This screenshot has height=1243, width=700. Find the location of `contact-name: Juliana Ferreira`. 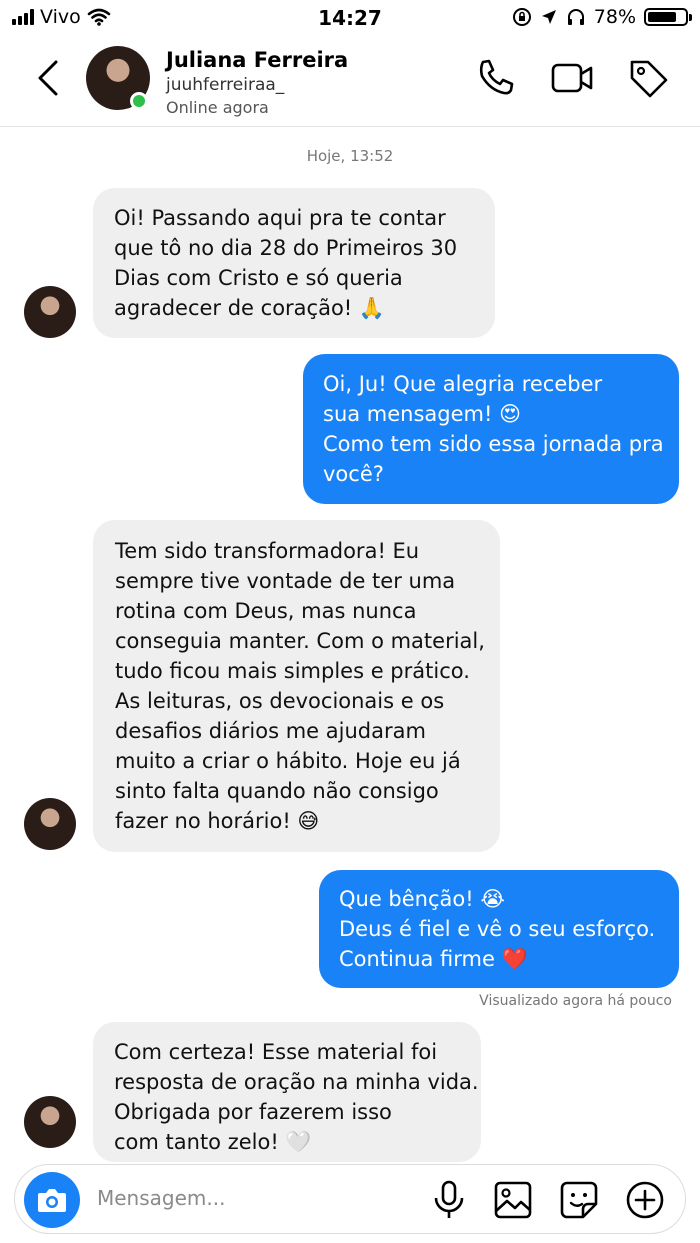

contact-name: Juliana Ferreira is located at coordinates (257, 60).